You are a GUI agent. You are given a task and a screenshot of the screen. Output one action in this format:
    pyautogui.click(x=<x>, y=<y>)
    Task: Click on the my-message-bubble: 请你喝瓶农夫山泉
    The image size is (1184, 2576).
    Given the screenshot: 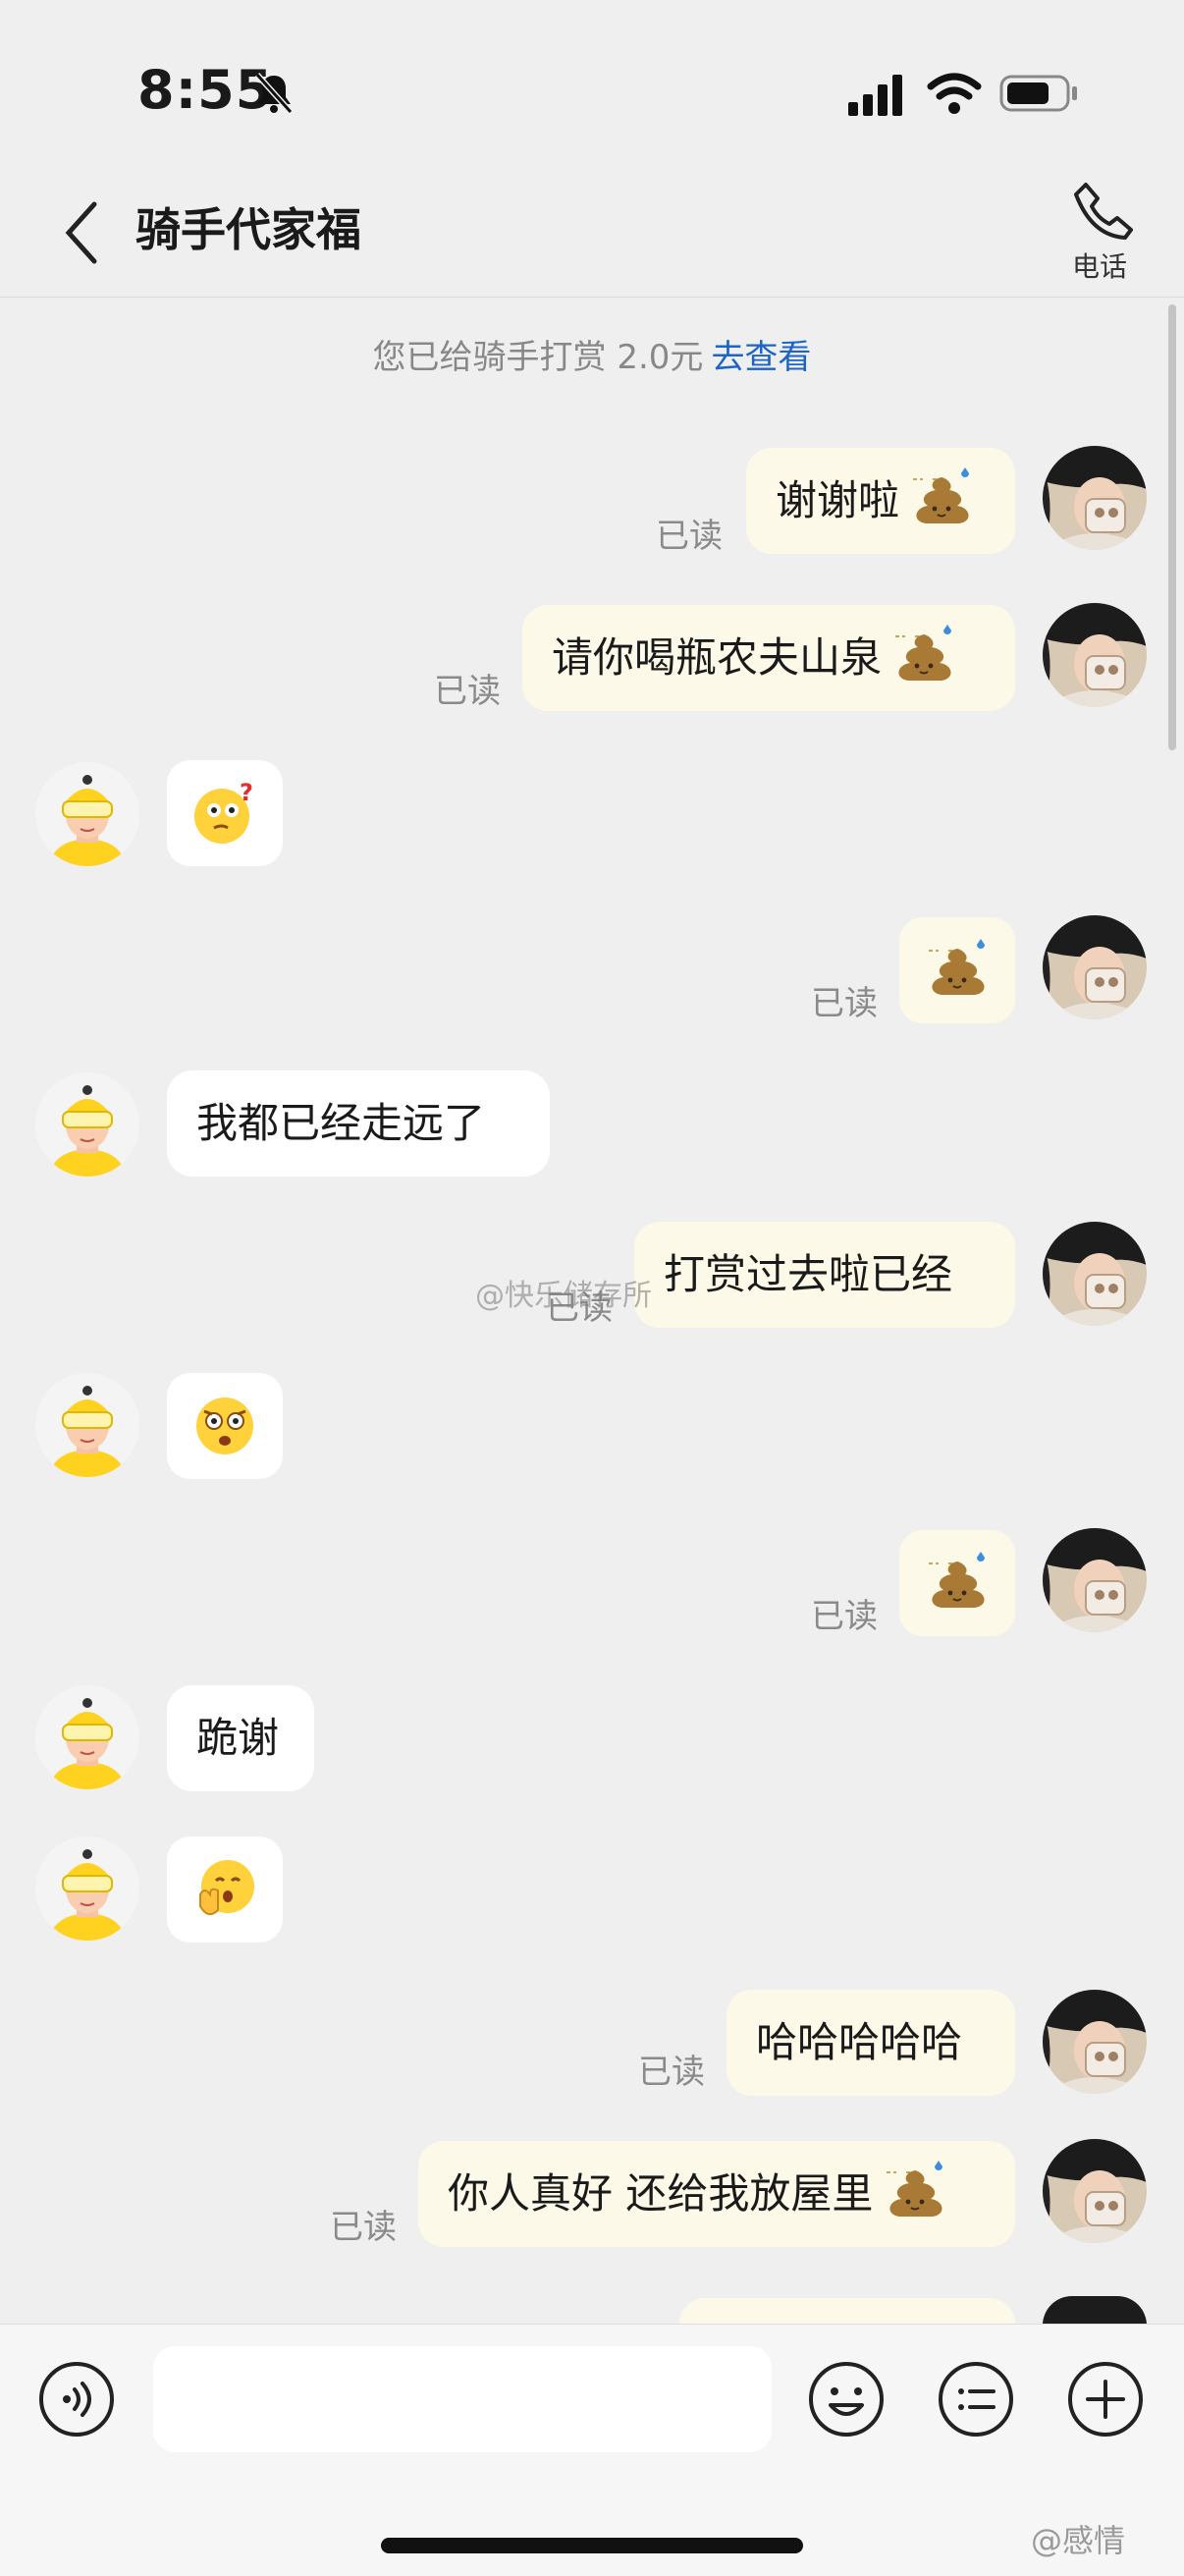 What is the action you would take?
    pyautogui.click(x=768, y=658)
    